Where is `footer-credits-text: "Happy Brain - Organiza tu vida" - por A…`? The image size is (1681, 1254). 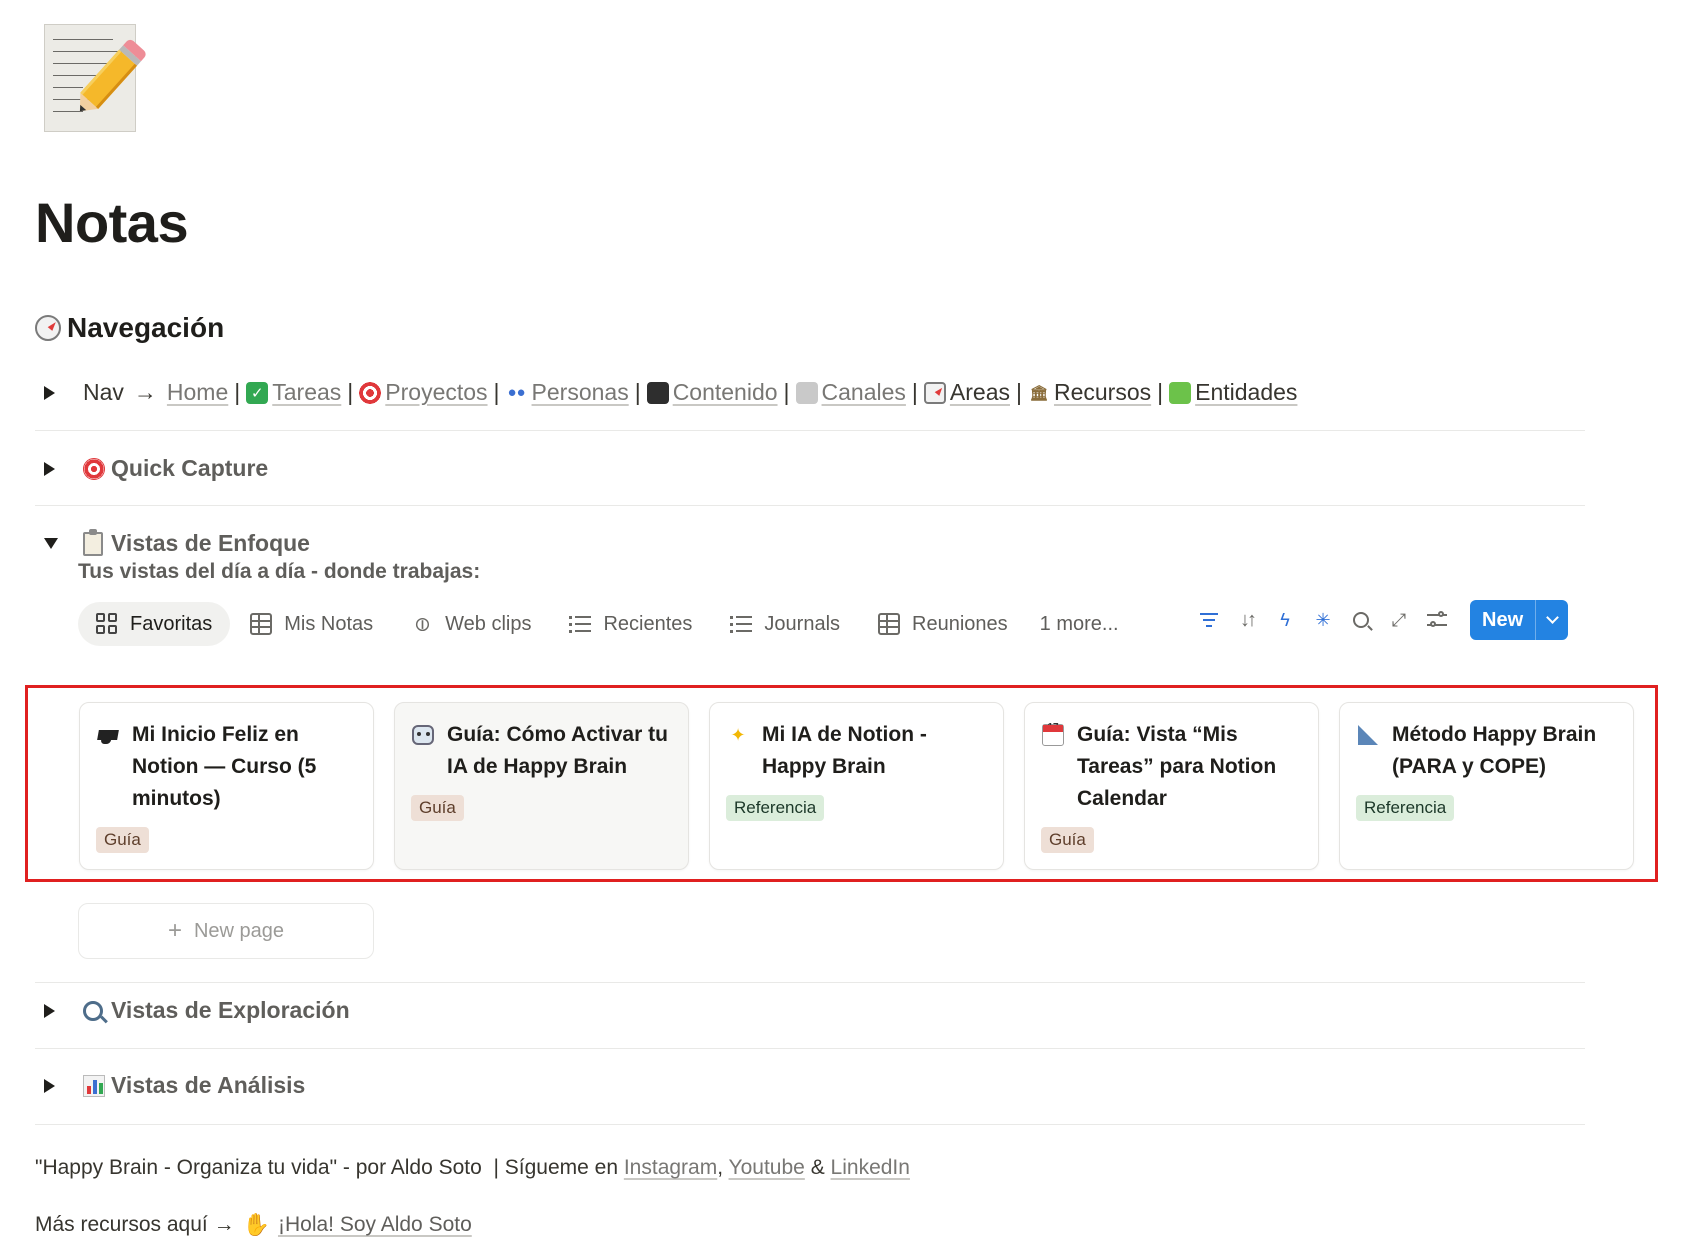 footer-credits-text: "Happy Brain - Organiza tu vida" - por A… is located at coordinates (329, 1167).